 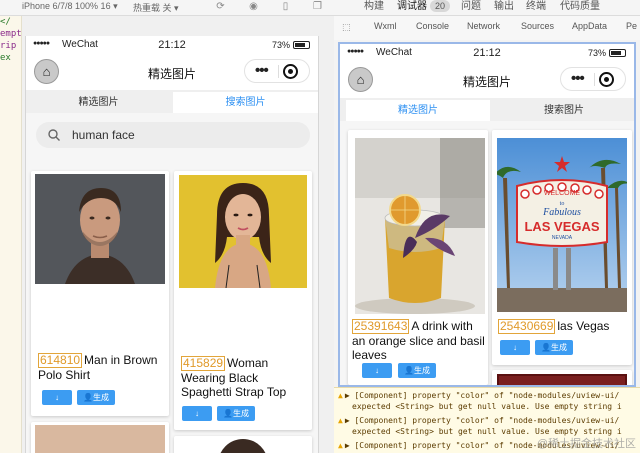 I want to click on window-icon: ❐, so click(x=317, y=6).